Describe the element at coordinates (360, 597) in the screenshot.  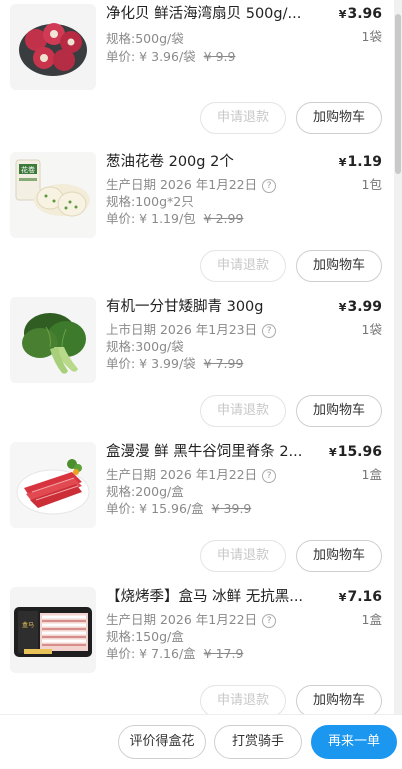
I see `item-price: ¥7.16` at that location.